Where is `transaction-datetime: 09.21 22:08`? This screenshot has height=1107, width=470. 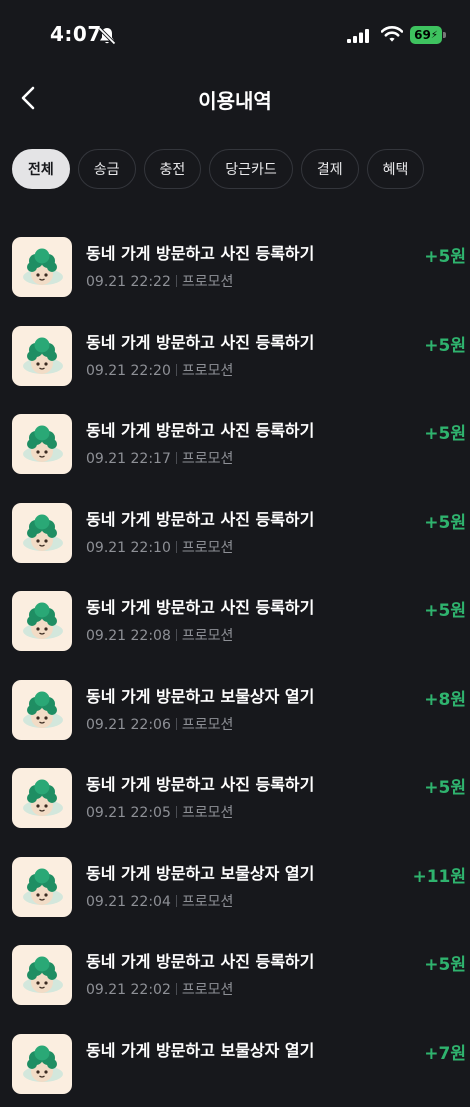
transaction-datetime: 09.21 22:08 is located at coordinates (128, 636).